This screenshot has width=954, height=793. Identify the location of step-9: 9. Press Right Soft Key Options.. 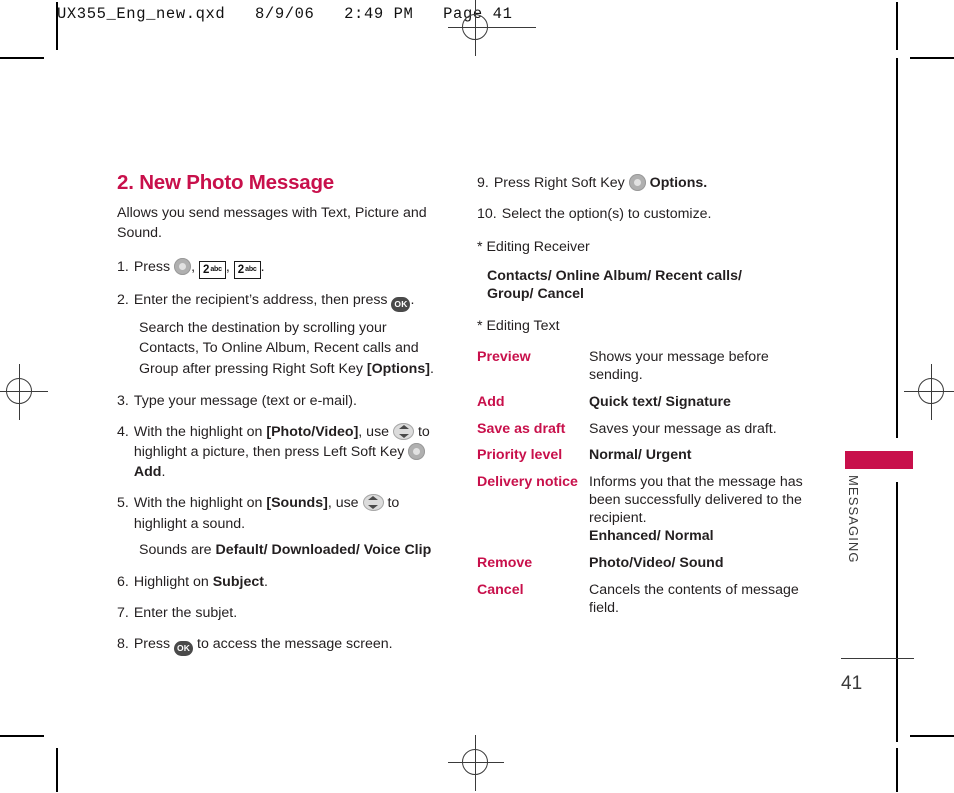
(647, 183).